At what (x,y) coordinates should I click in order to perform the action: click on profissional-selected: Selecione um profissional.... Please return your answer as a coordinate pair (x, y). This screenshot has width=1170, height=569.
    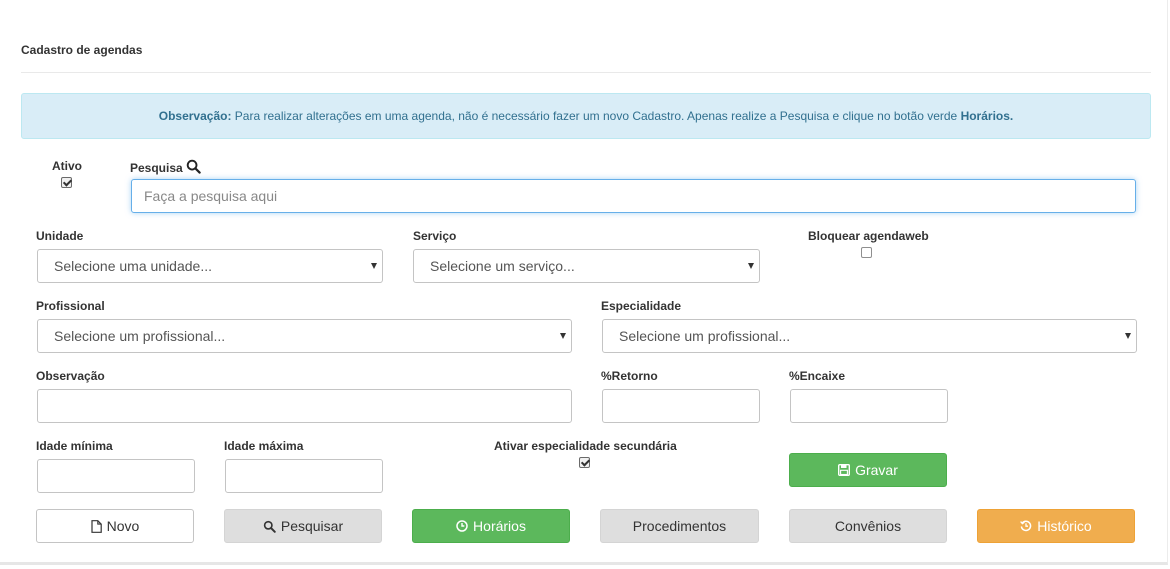
    Looking at the image, I should click on (140, 336).